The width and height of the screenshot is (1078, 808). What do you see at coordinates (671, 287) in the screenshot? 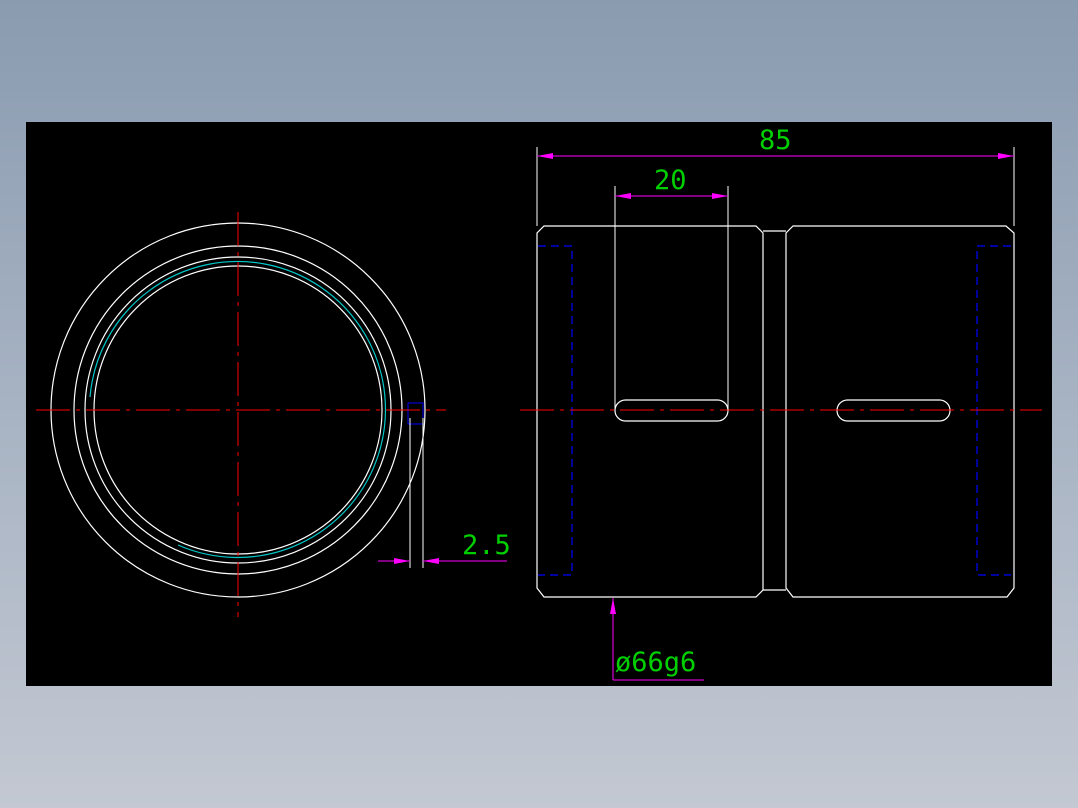
I see `slot-width-dimension: 20` at bounding box center [671, 287].